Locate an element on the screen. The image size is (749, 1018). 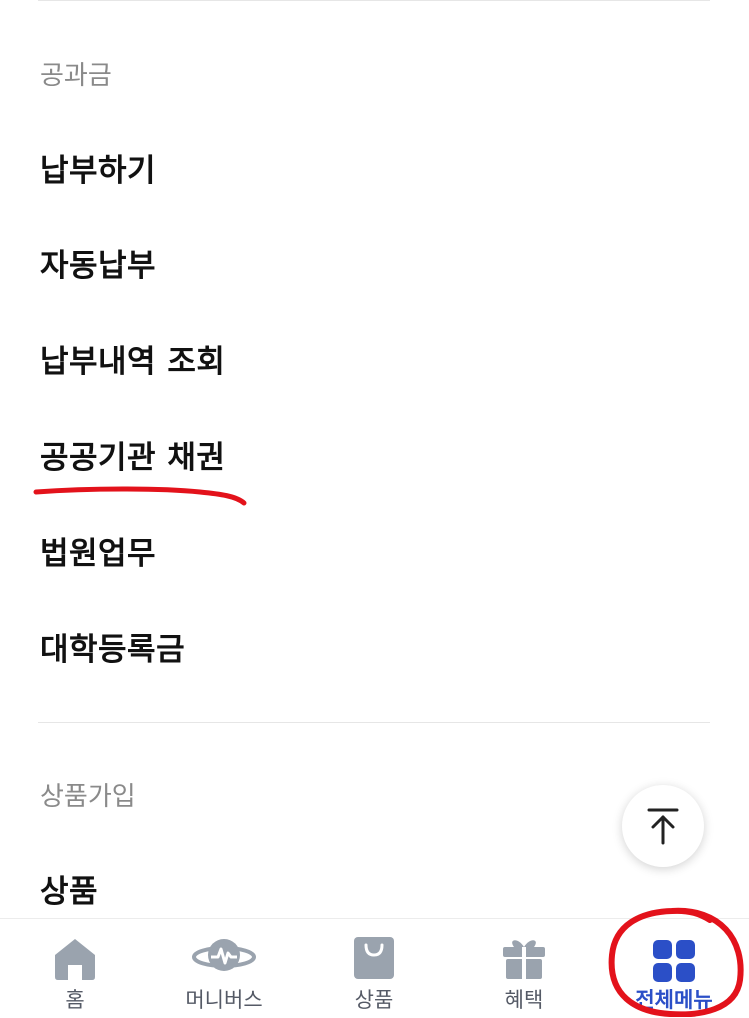
section-divider is located at coordinates (374, 722).